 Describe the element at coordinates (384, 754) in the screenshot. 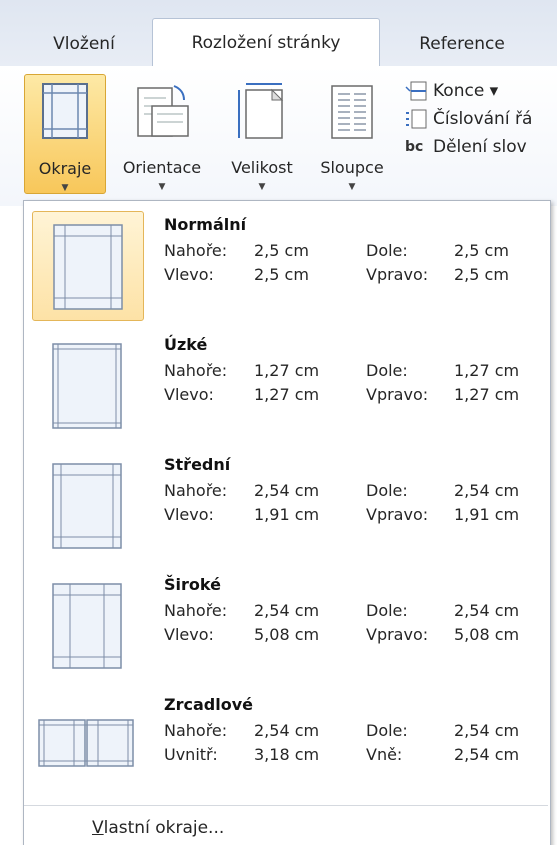

I see `label-outside: Vně:` at that location.